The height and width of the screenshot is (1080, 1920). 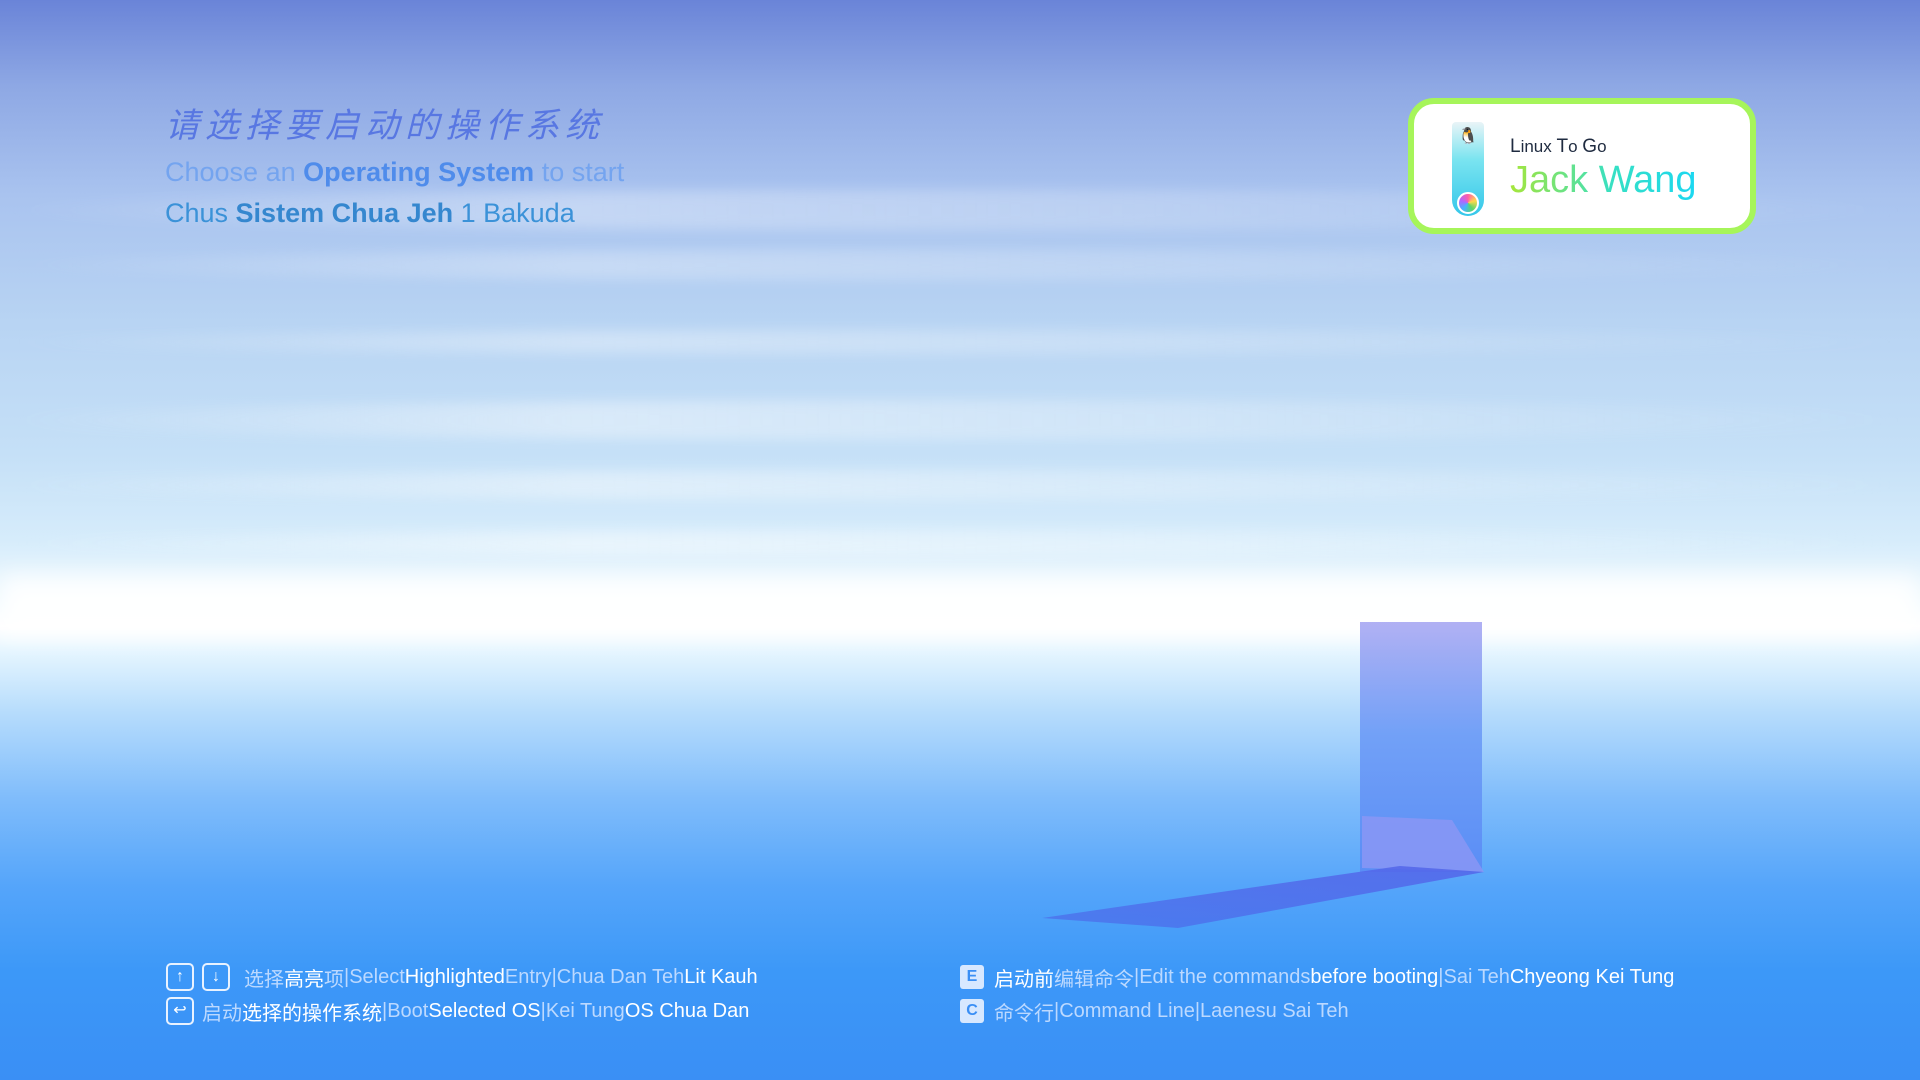 I want to click on e-key-icon: E, so click(x=972, y=977).